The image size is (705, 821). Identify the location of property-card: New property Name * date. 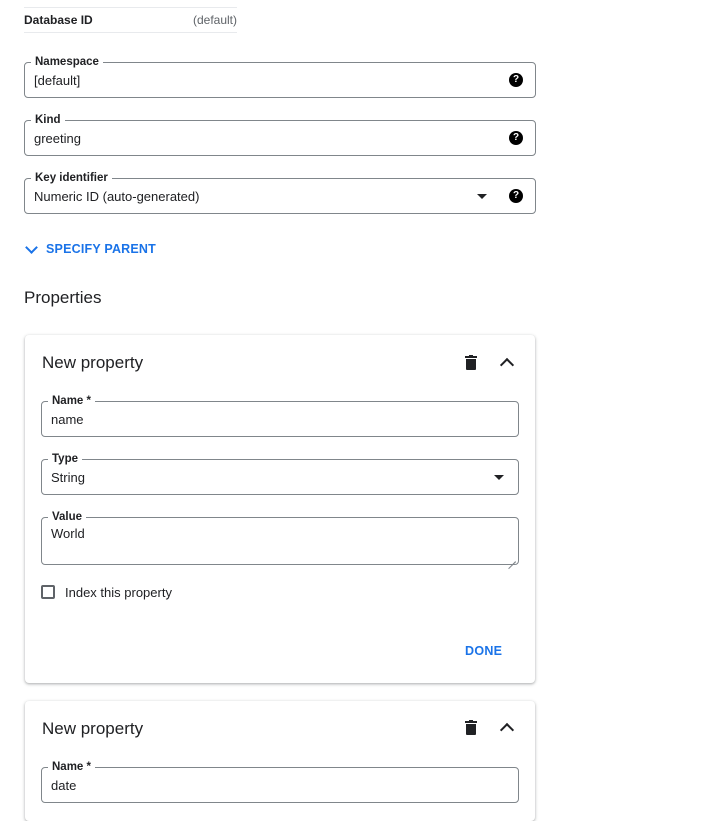
(280, 761).